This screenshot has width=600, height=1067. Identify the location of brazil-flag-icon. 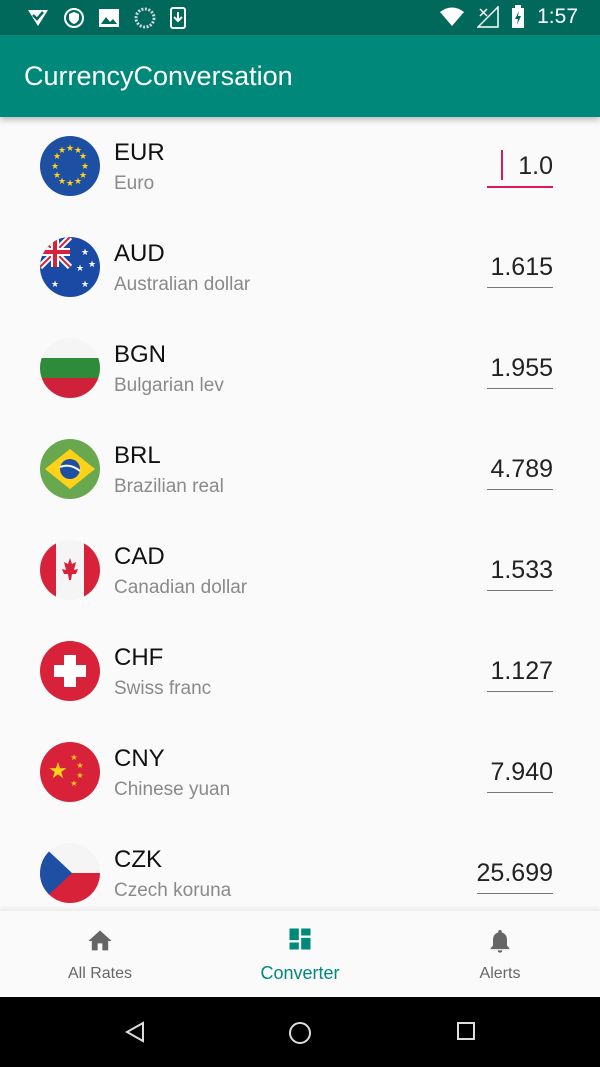
(70, 469).